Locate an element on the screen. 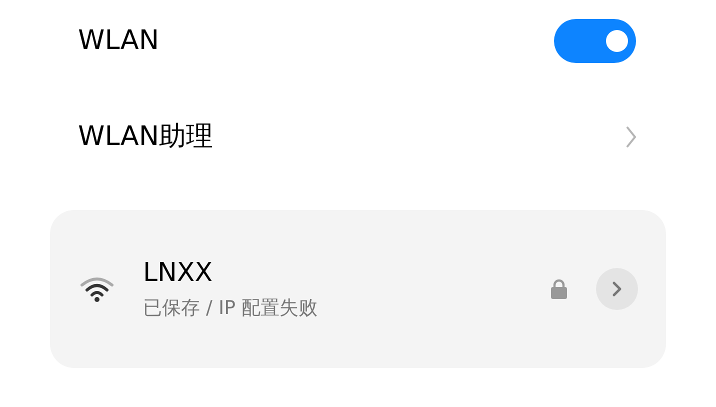 The height and width of the screenshot is (407, 716). wifi-icon is located at coordinates (97, 289).